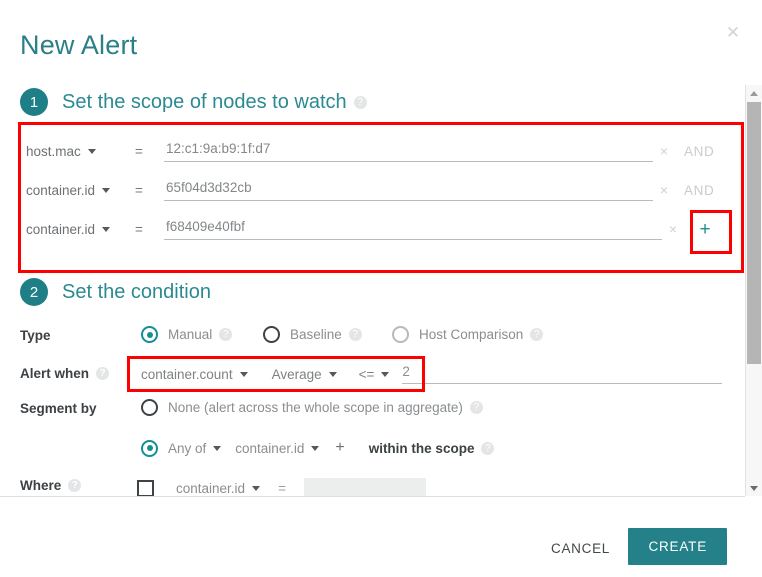 The image size is (762, 577). I want to click on segment-by-label-text: Segment by, so click(58, 408).